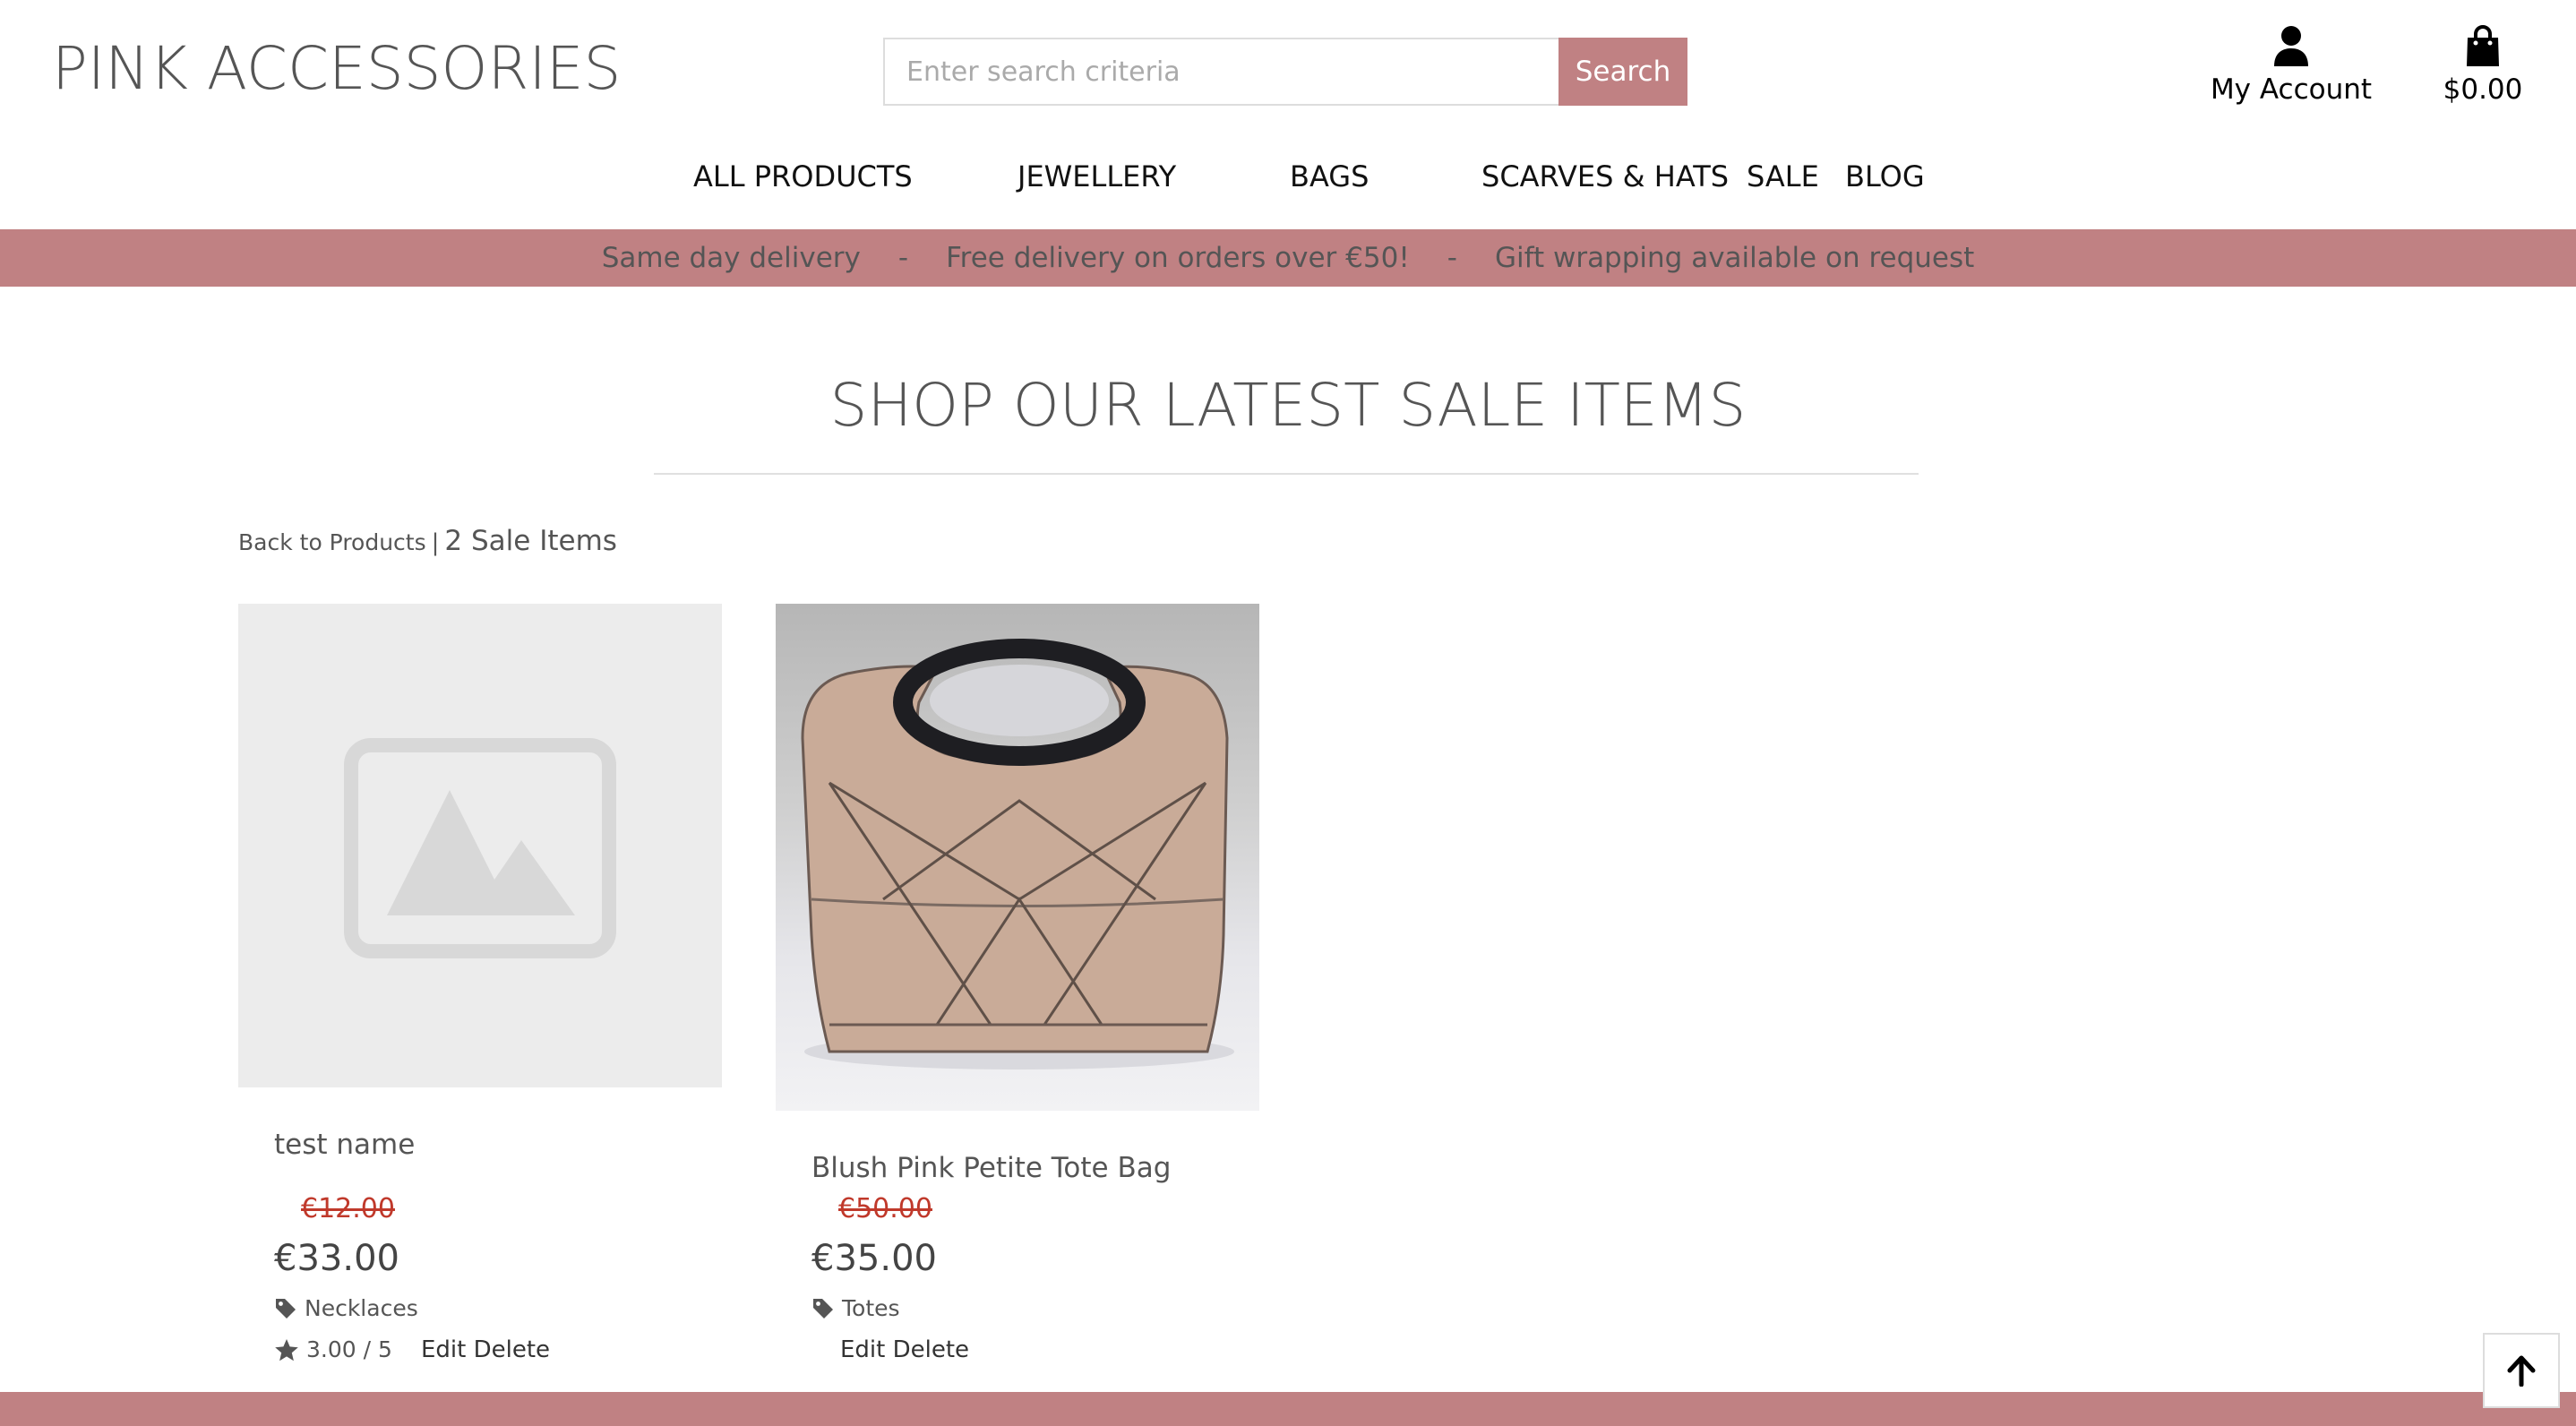  I want to click on product-old-price: €12.00, so click(348, 1208).